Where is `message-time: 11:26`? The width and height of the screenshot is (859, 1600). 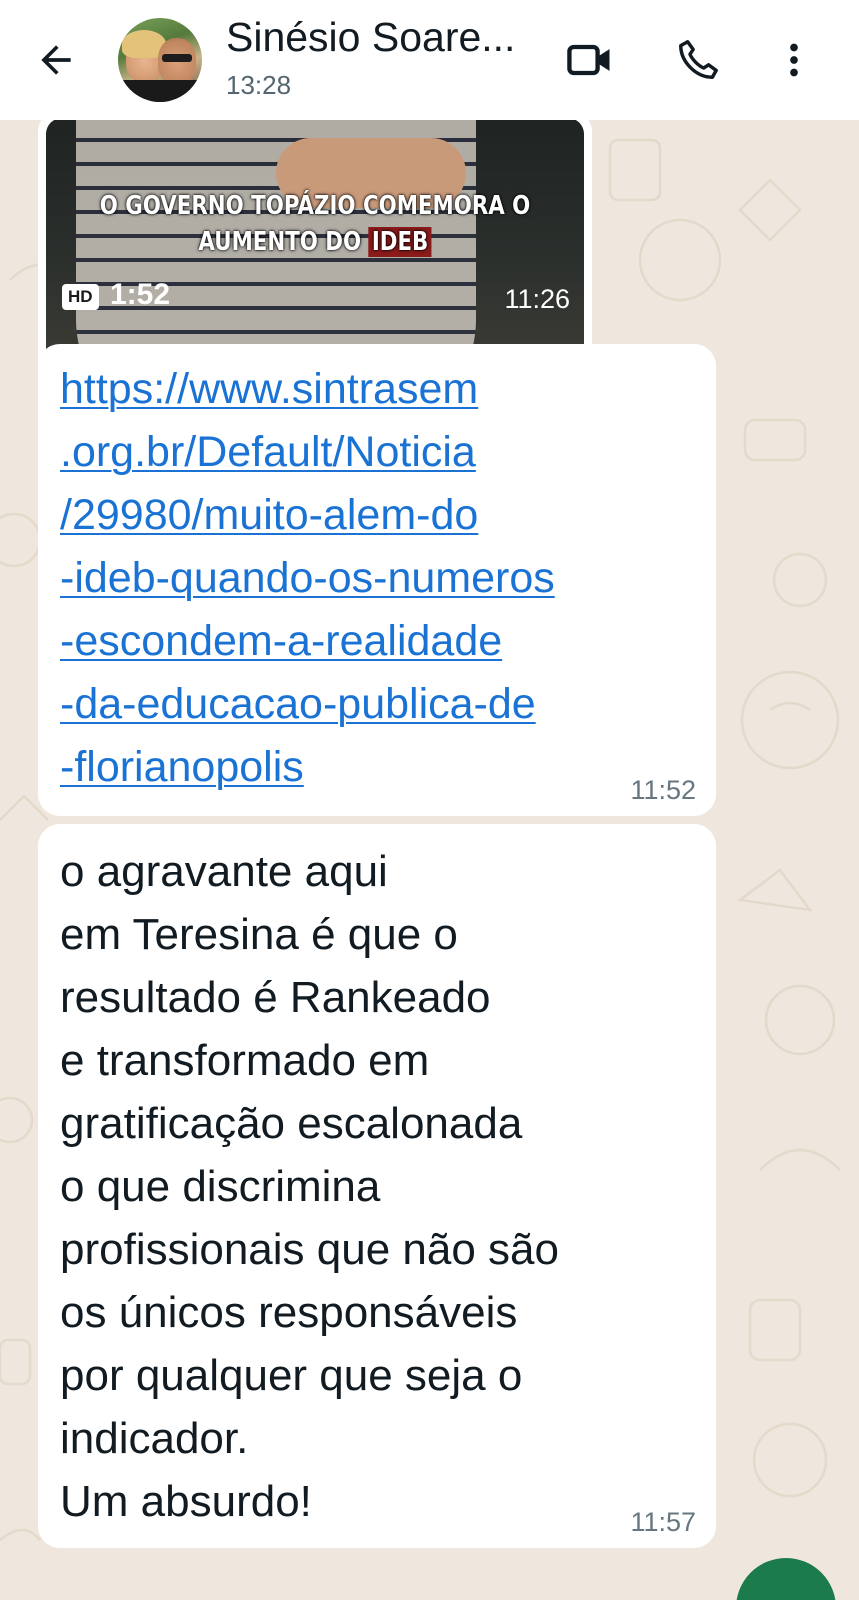 message-time: 11:26 is located at coordinates (537, 299).